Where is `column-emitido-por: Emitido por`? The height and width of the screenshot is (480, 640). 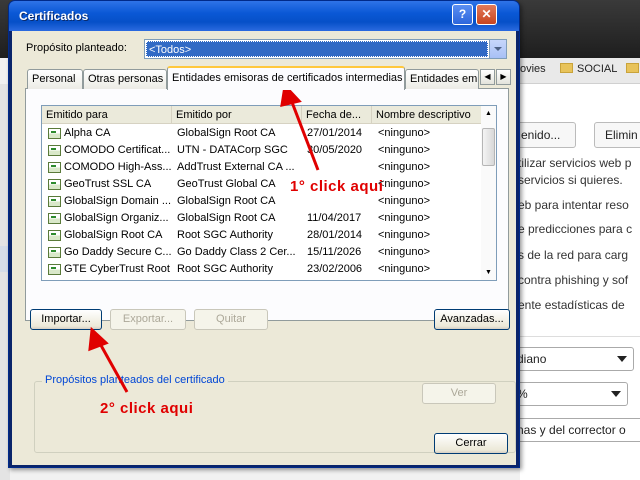
column-emitido-por: Emitido por is located at coordinates (237, 115).